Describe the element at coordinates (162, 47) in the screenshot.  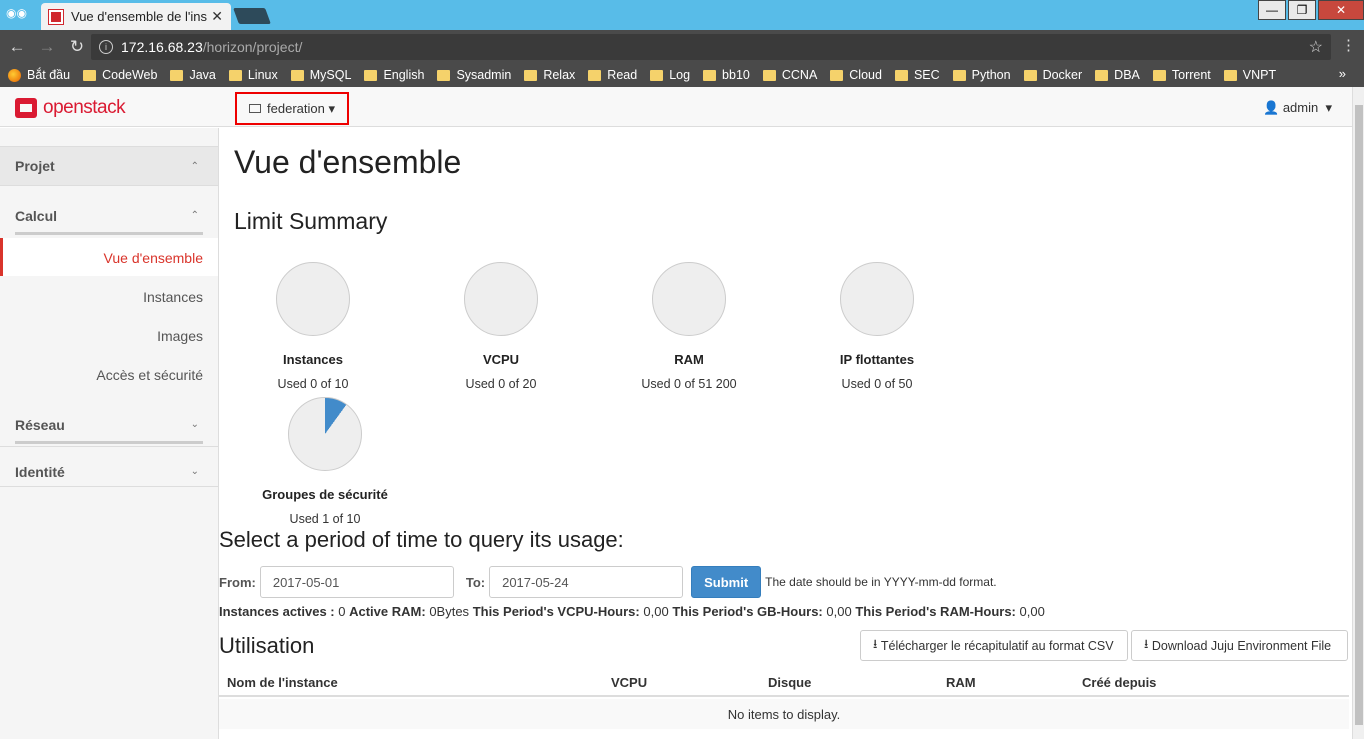
I see `url-host: 172.16.68.23` at that location.